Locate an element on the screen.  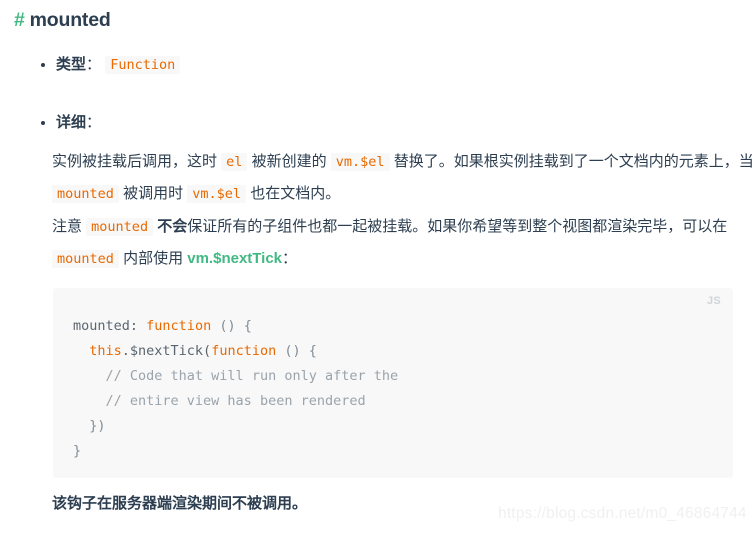
list-item-details-label: 详细 is located at coordinates (71, 122).